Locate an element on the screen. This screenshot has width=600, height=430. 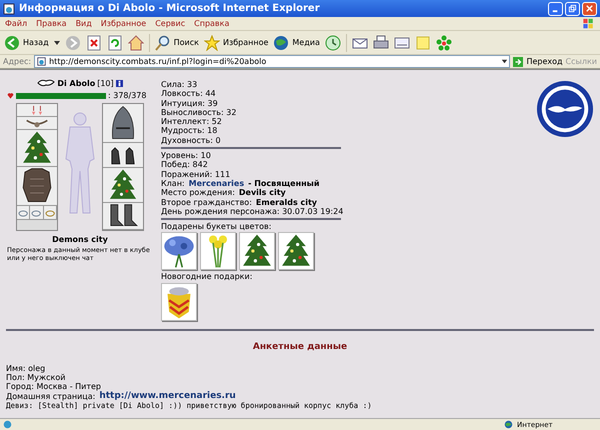
menu-item: Избранное is located at coordinates (123, 23).